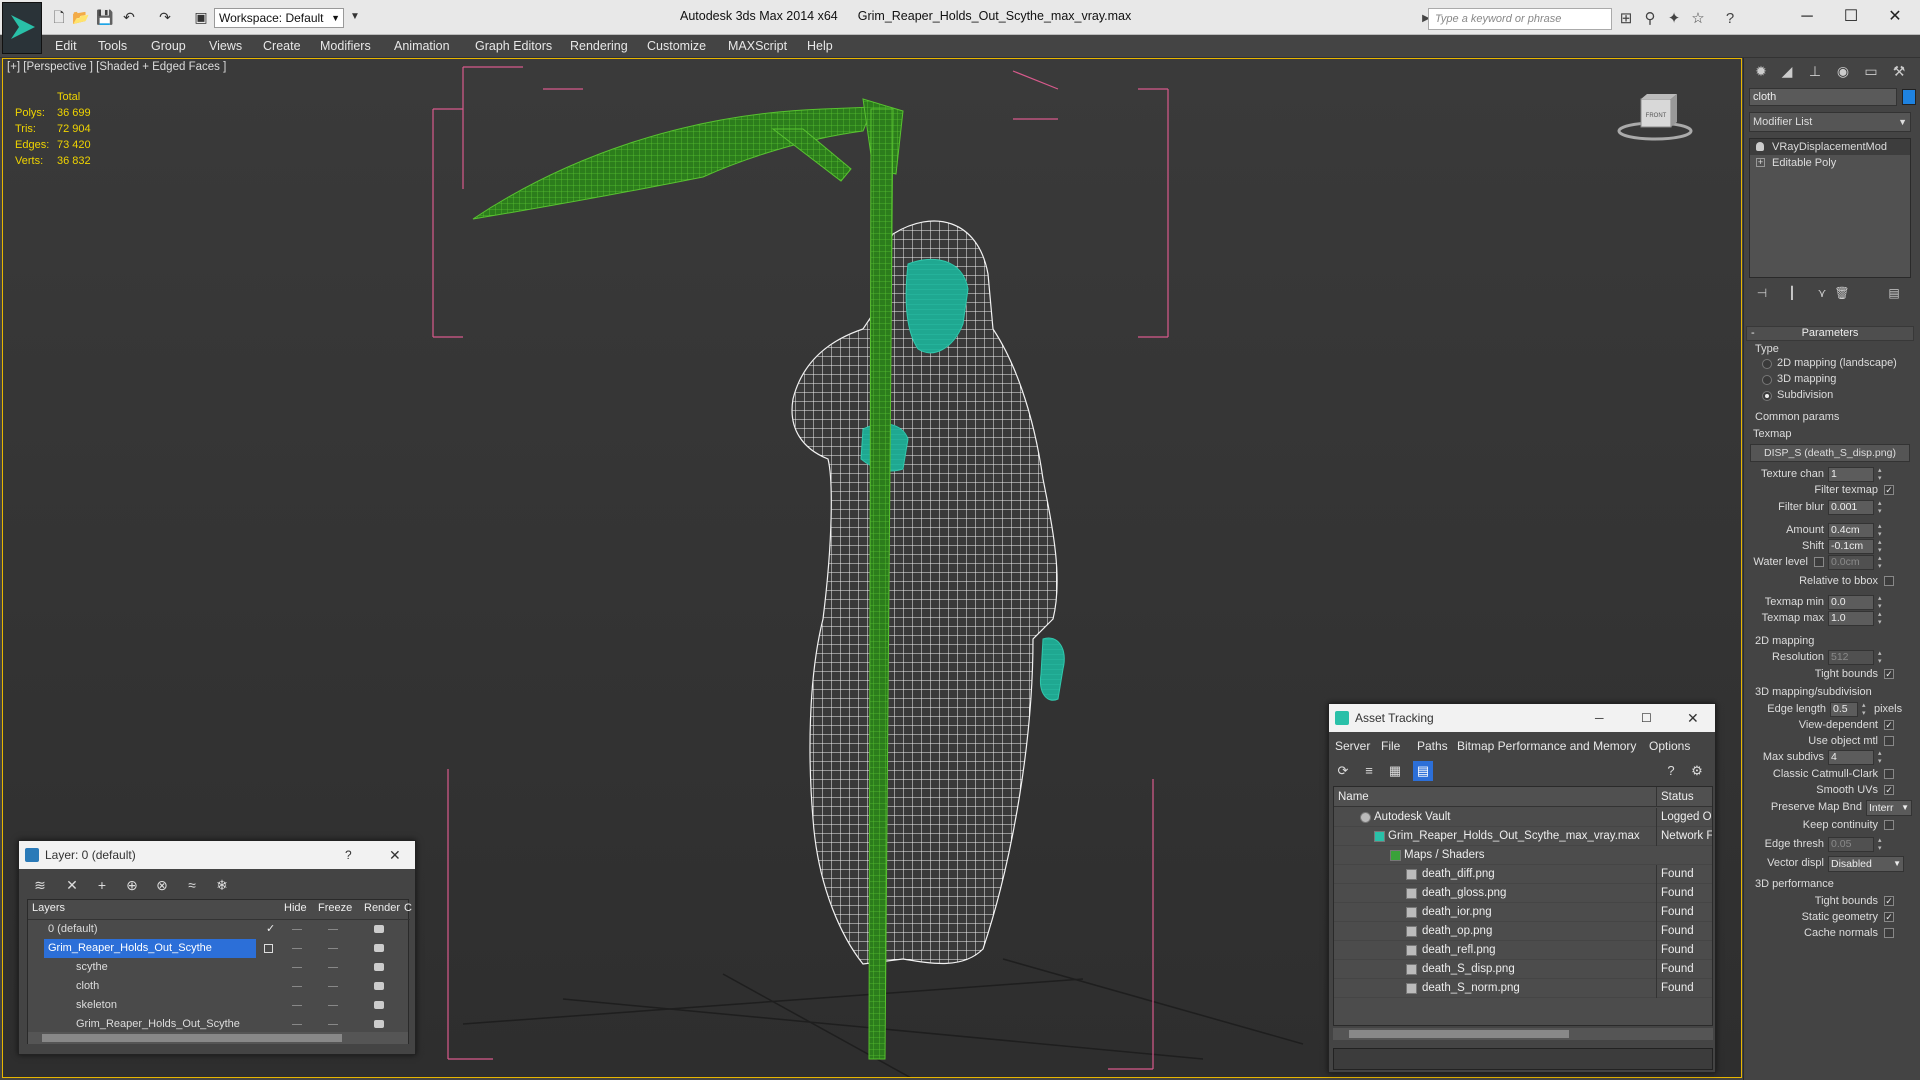 The width and height of the screenshot is (1920, 1080). What do you see at coordinates (1760, 146) in the screenshot?
I see `lightbulb-icon` at bounding box center [1760, 146].